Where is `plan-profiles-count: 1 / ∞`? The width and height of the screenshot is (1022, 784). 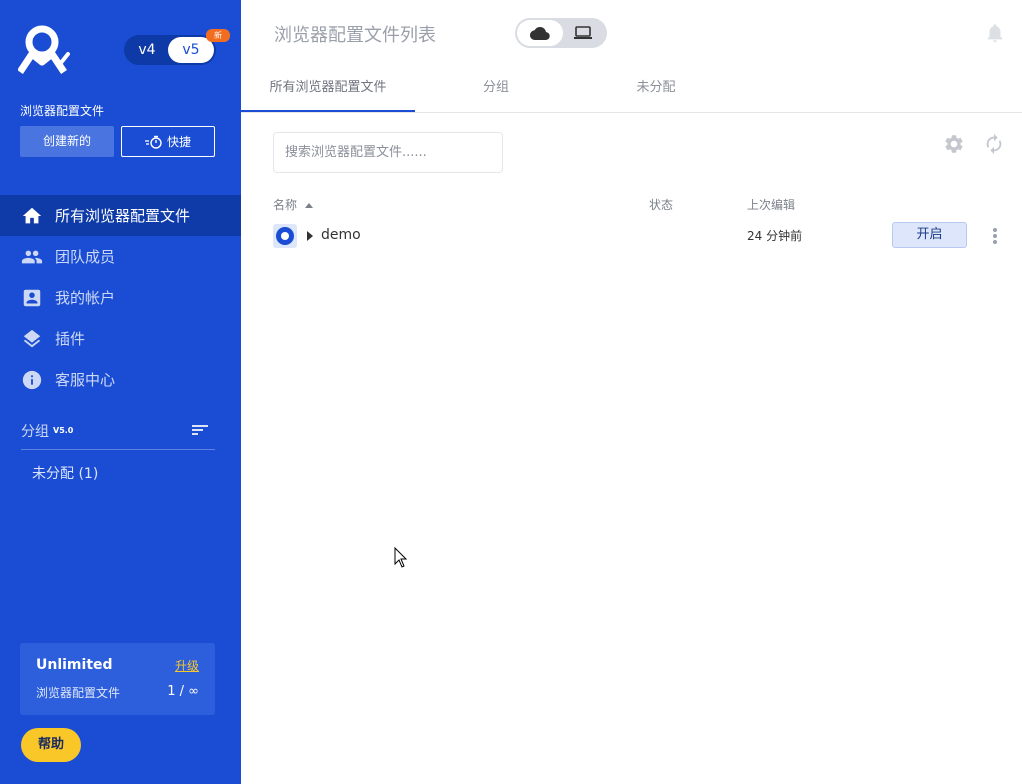
plan-profiles-count: 1 / ∞ is located at coordinates (183, 691).